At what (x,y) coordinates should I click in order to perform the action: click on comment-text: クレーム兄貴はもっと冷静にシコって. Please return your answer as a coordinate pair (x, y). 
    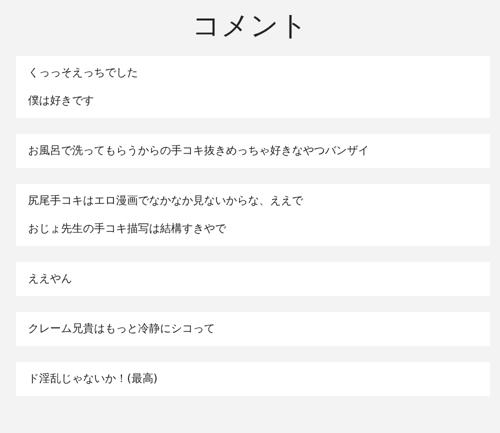
    Looking at the image, I should click on (122, 329).